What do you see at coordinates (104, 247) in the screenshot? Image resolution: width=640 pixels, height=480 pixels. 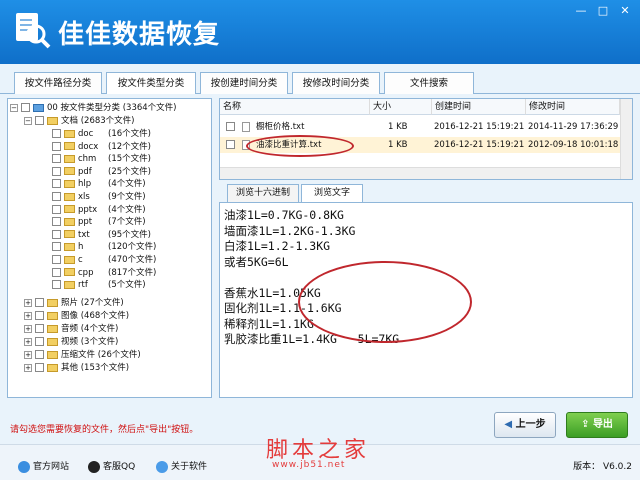 I see `tree-item-h: h (120个文件)` at bounding box center [104, 247].